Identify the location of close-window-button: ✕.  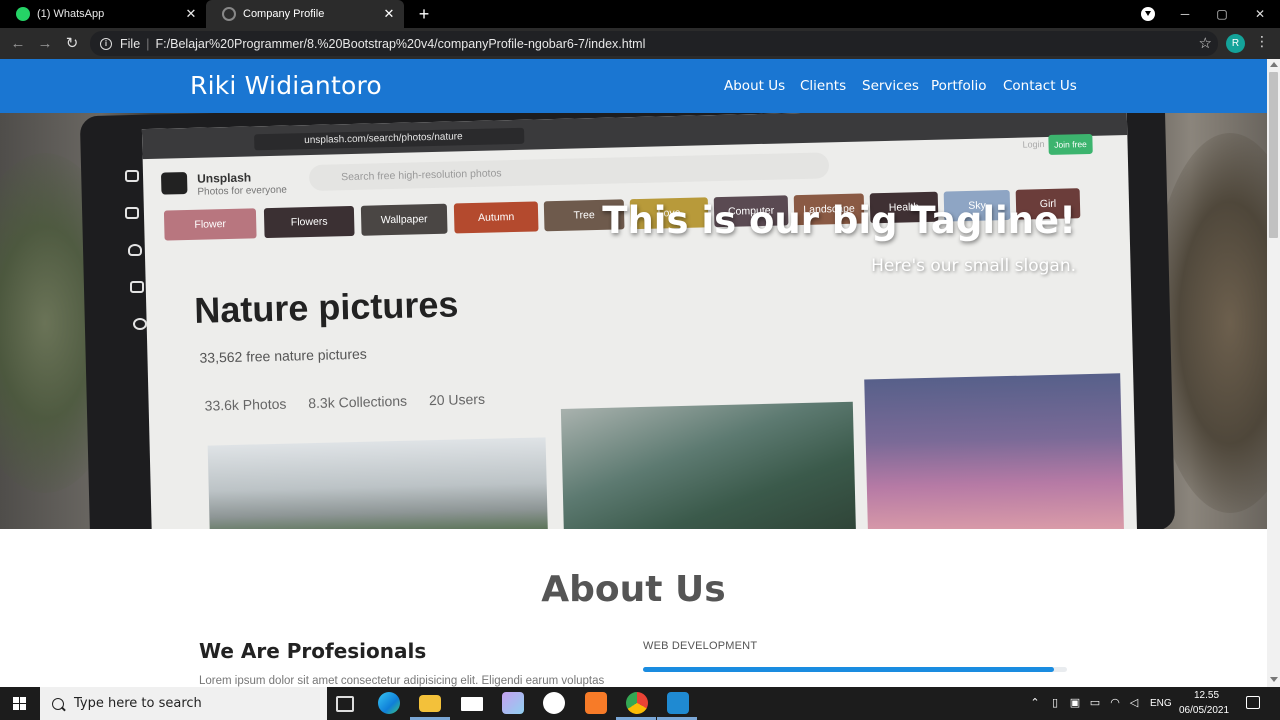
(1260, 14).